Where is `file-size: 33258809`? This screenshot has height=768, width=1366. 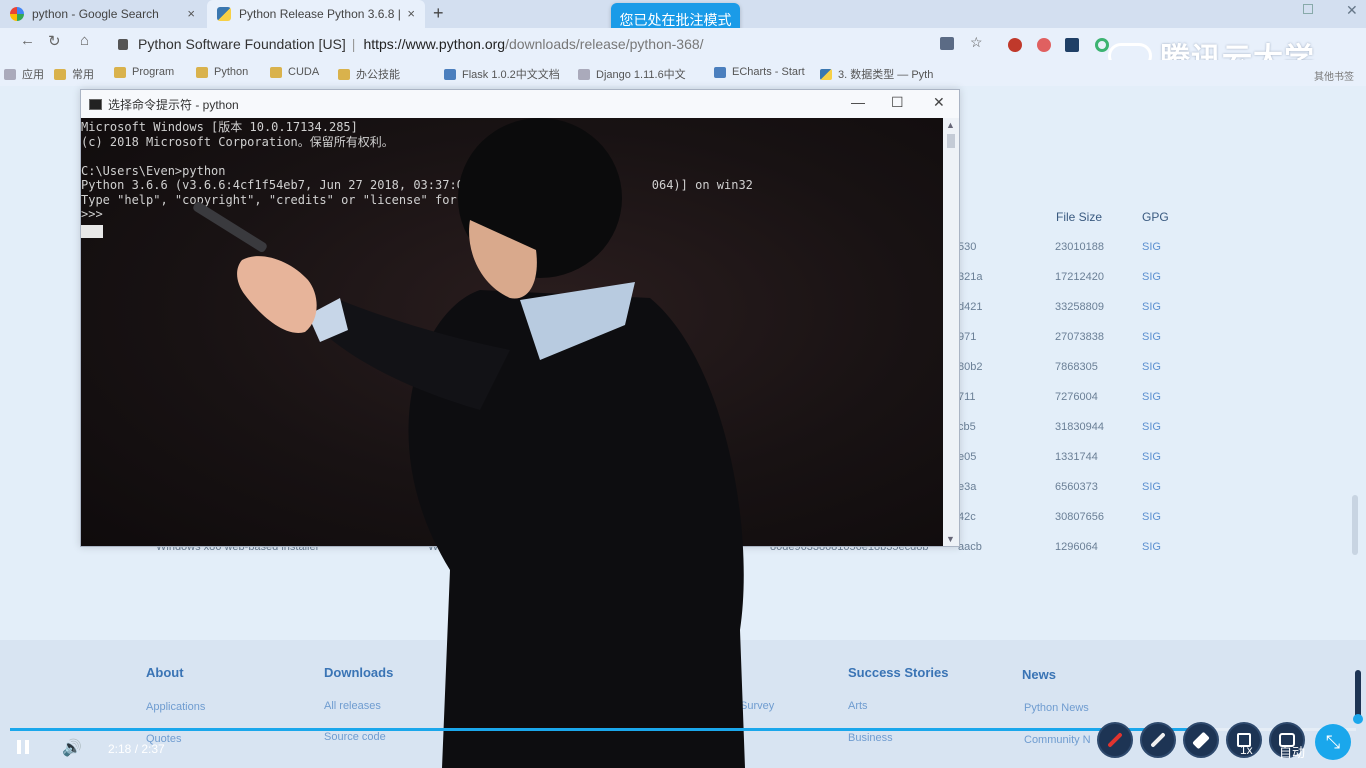
file-size: 33258809 is located at coordinates (1079, 307).